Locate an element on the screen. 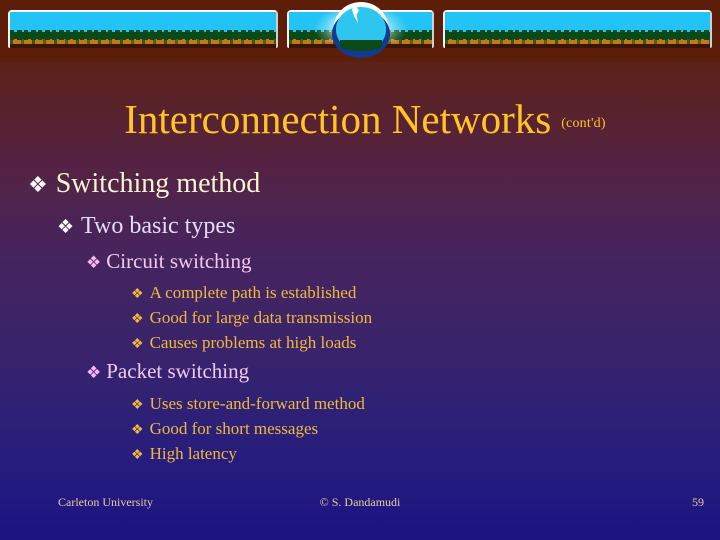  outline-item-level2: ❖ Two basic types is located at coordinates (146, 227).